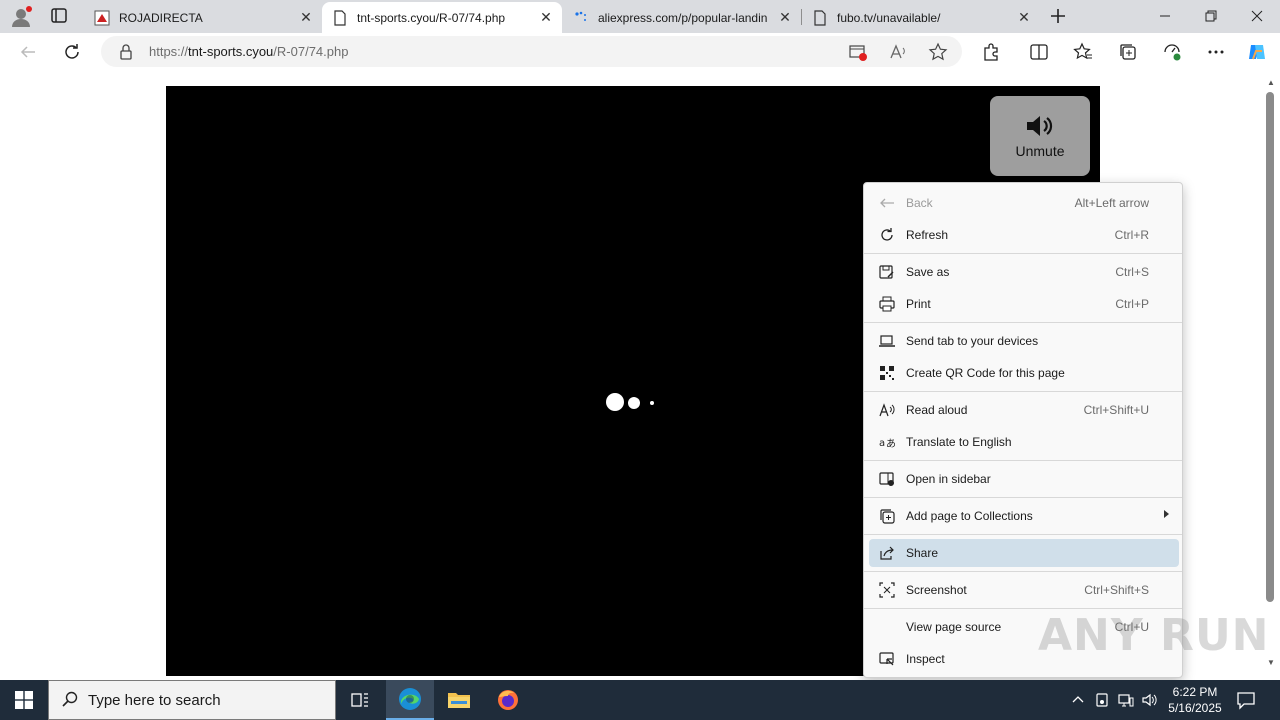 This screenshot has height=720, width=1280. I want to click on search-placeholder: Type here to search, so click(154, 700).